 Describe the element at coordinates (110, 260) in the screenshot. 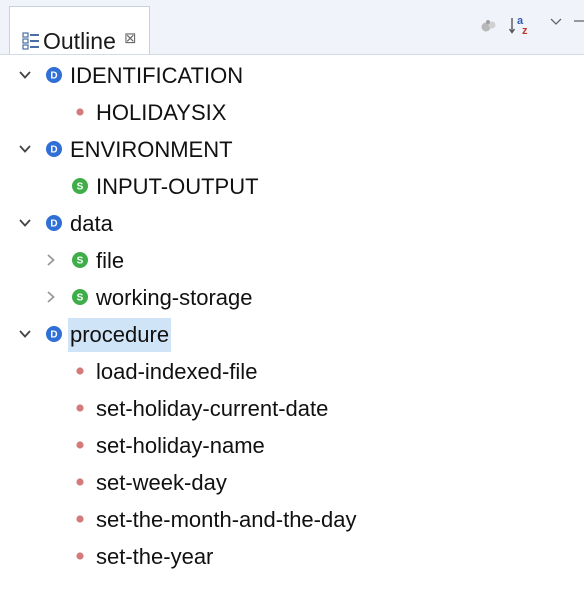

I see `tree-item-label: file` at that location.